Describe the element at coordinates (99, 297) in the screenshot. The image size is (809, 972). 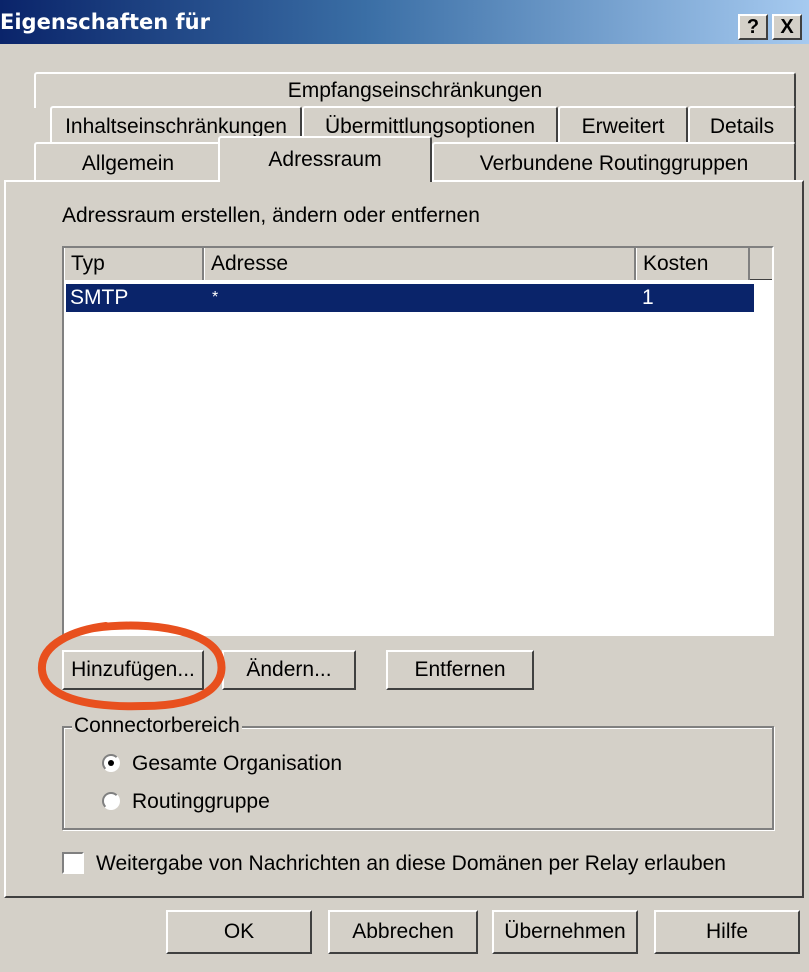
I see `cell-typ: SMTP` at that location.